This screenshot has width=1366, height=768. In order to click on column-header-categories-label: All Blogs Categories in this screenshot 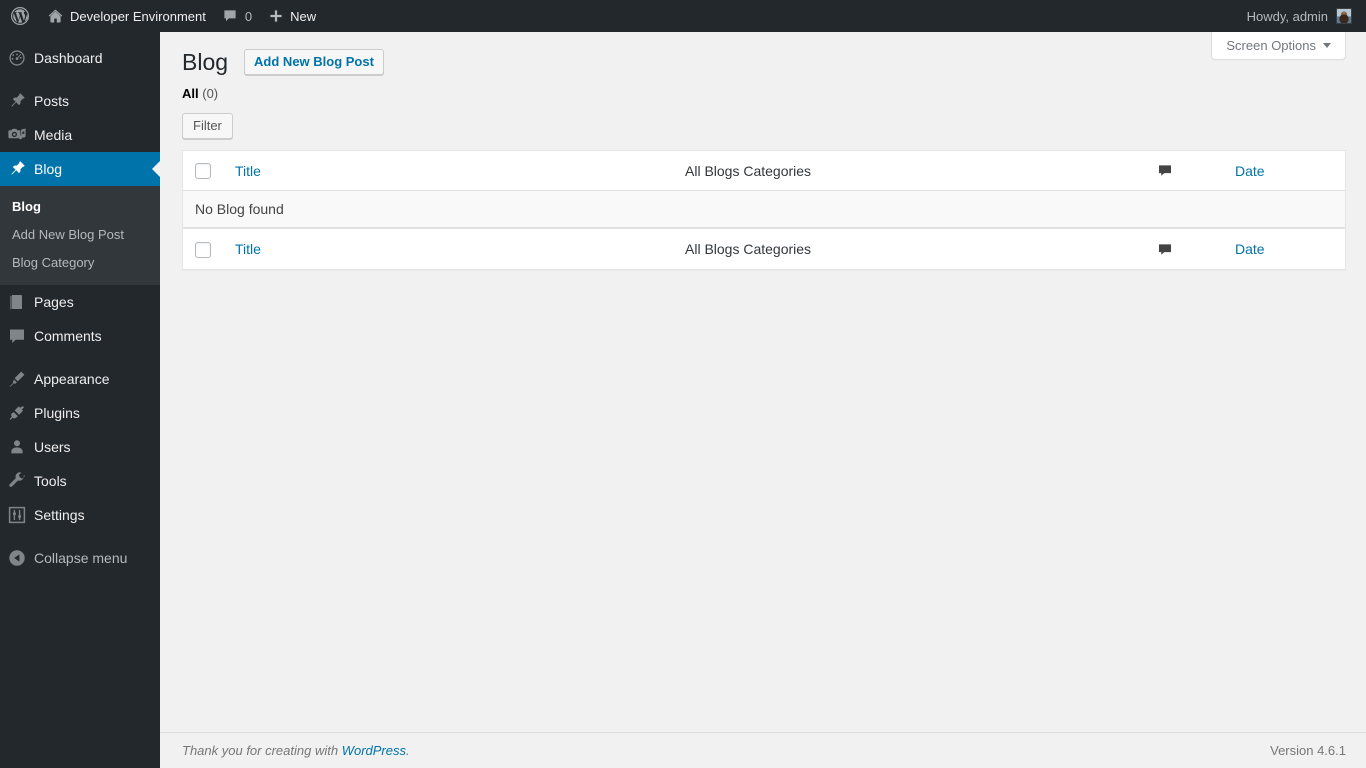, I will do `click(748, 170)`.